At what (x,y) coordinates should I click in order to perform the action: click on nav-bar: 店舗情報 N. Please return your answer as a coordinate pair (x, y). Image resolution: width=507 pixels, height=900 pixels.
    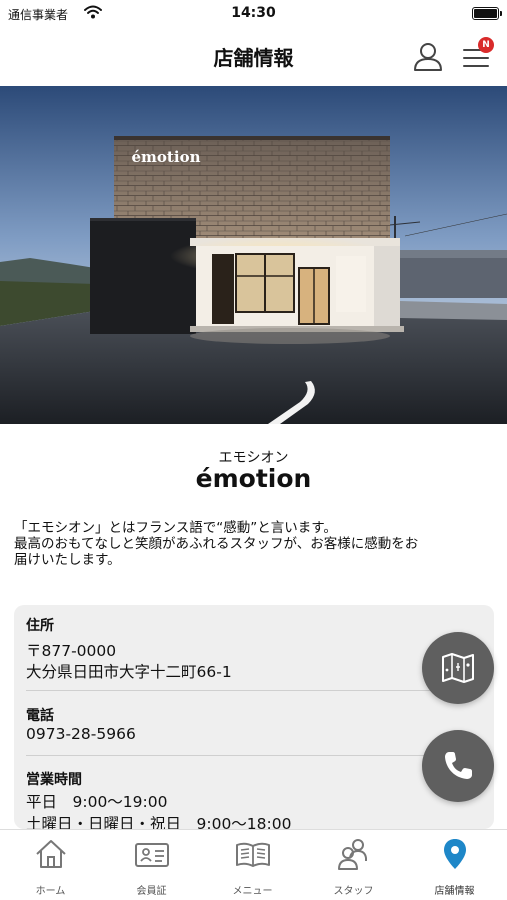
    Looking at the image, I should click on (253, 57).